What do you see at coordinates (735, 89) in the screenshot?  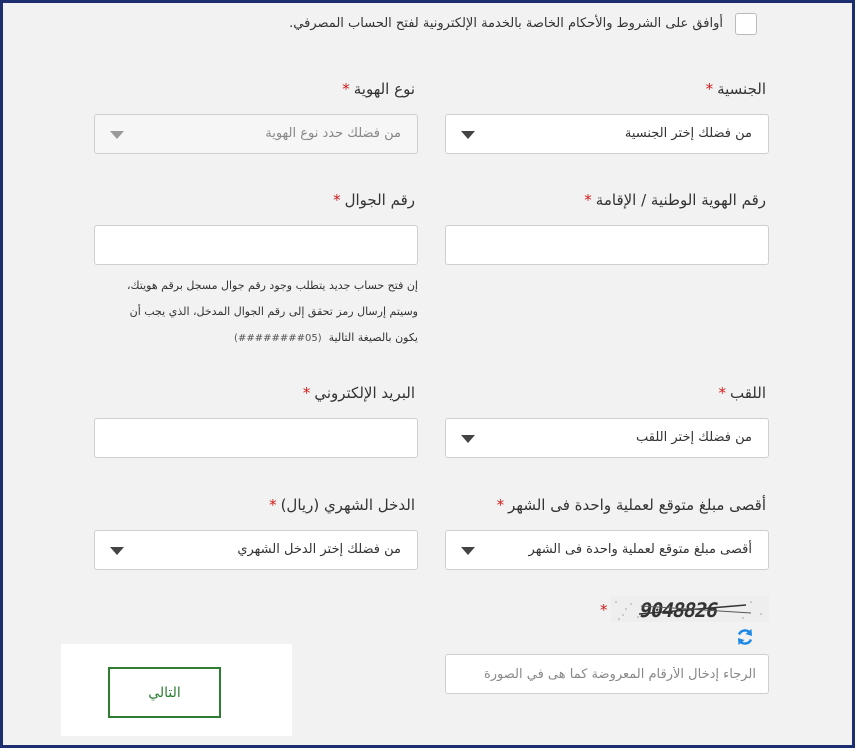 I see `nationality-label: الجنسية*` at bounding box center [735, 89].